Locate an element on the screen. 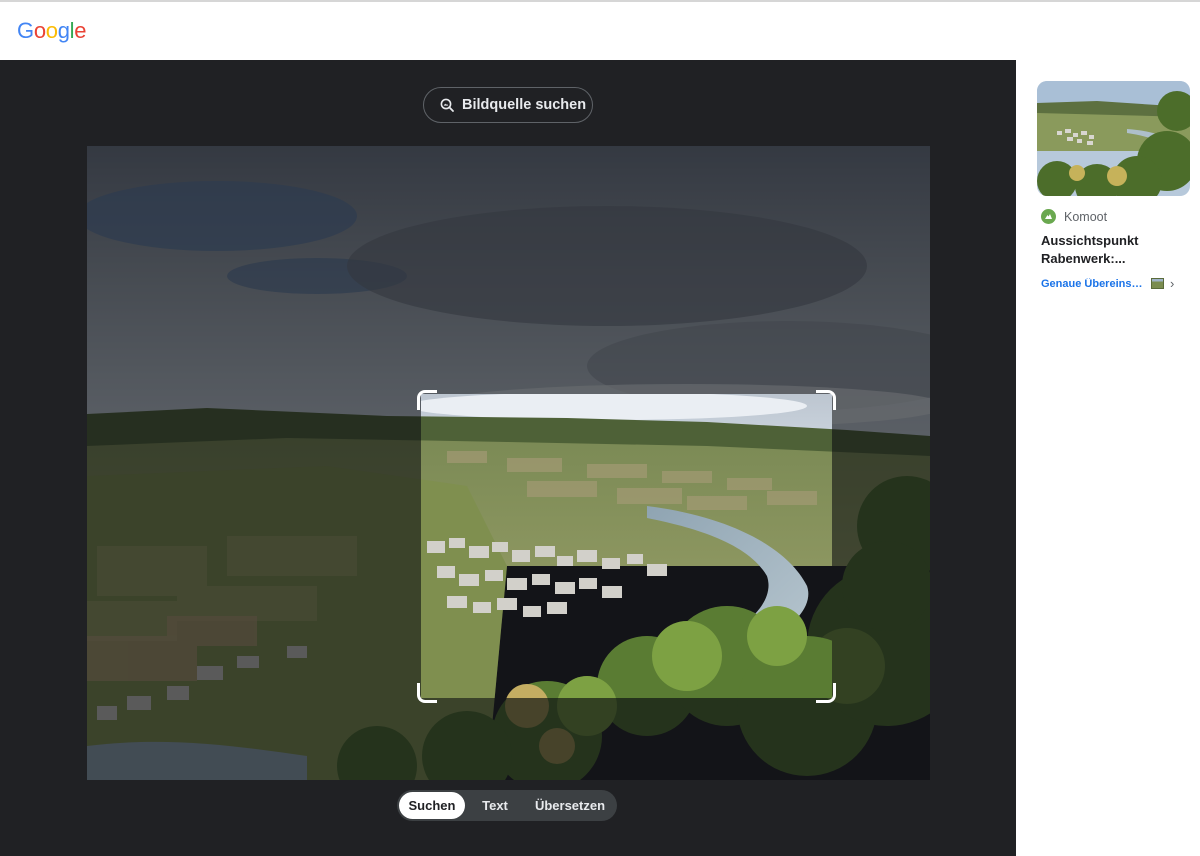 The image size is (1200, 856). komoot-favicon-icon is located at coordinates (1048, 216).